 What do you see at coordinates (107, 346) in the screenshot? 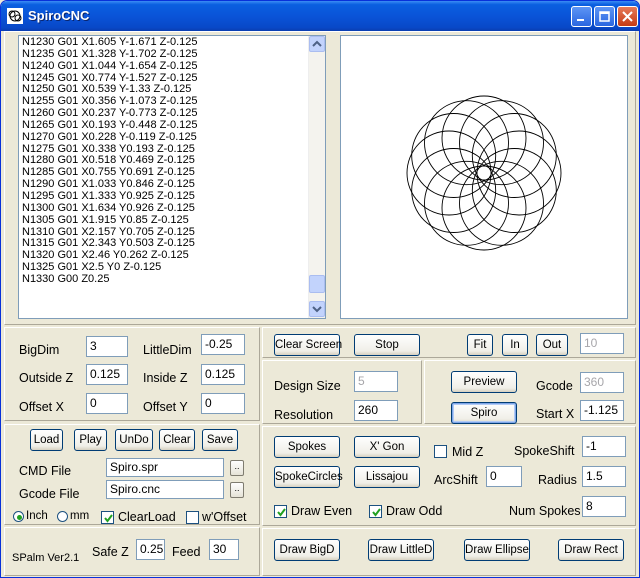
I see `bigdim-input: 3` at bounding box center [107, 346].